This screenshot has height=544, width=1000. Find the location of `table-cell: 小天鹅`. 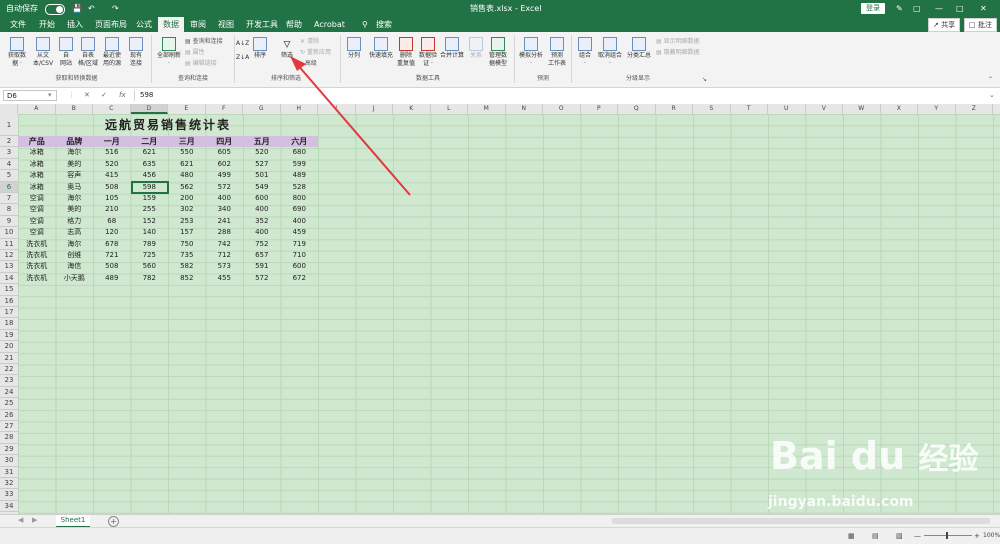

table-cell: 小天鹅 is located at coordinates (75, 278).